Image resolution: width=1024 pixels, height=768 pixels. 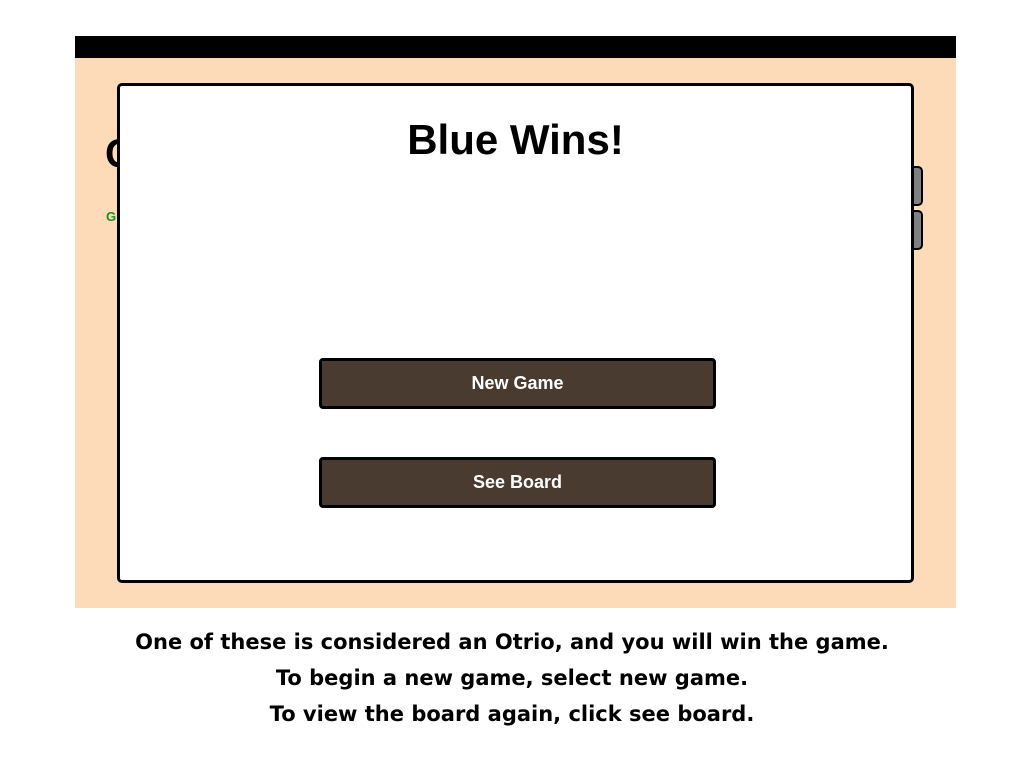 What do you see at coordinates (517, 383) in the screenshot?
I see `new-game-button: New Game` at bounding box center [517, 383].